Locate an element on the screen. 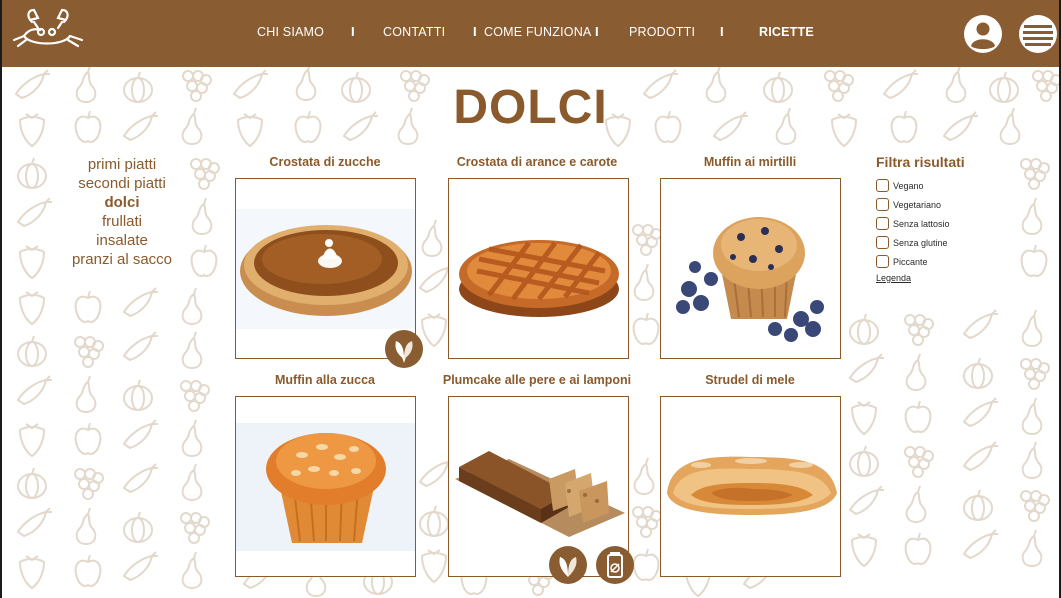 The width and height of the screenshot is (1061, 598). apple-strudel-image is located at coordinates (752, 485).